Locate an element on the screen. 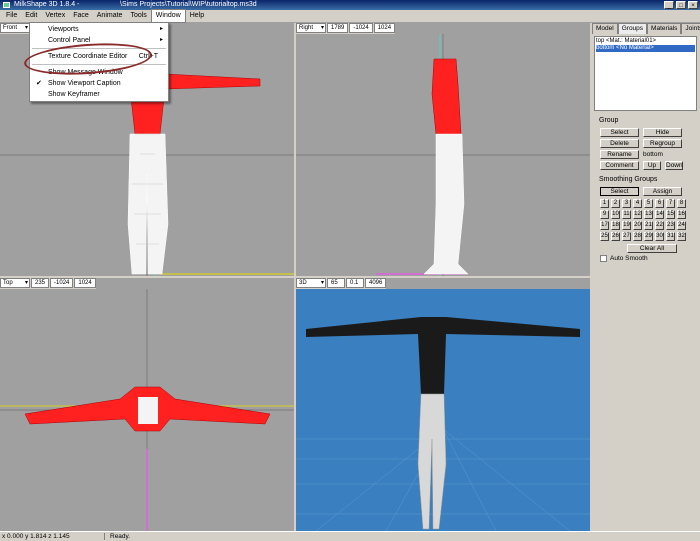 The width and height of the screenshot is (700, 541). 3d-view-far: 4096 is located at coordinates (376, 283).